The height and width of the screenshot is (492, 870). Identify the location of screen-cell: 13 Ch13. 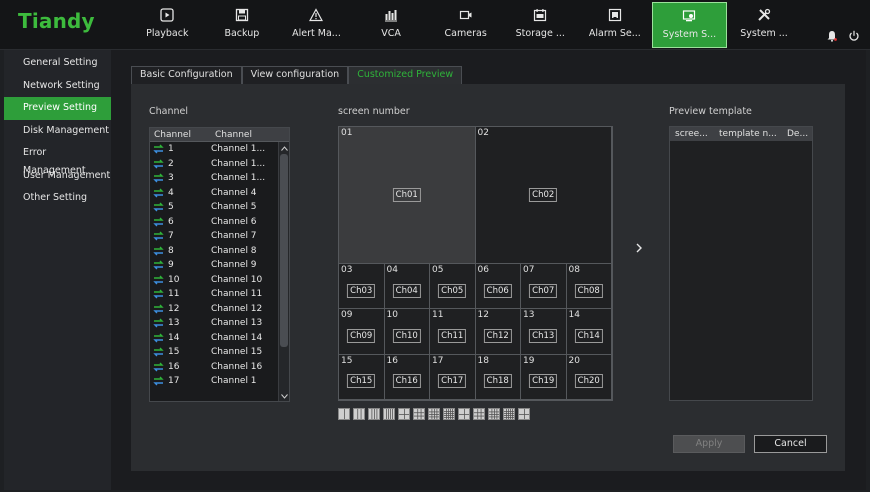
(543, 331).